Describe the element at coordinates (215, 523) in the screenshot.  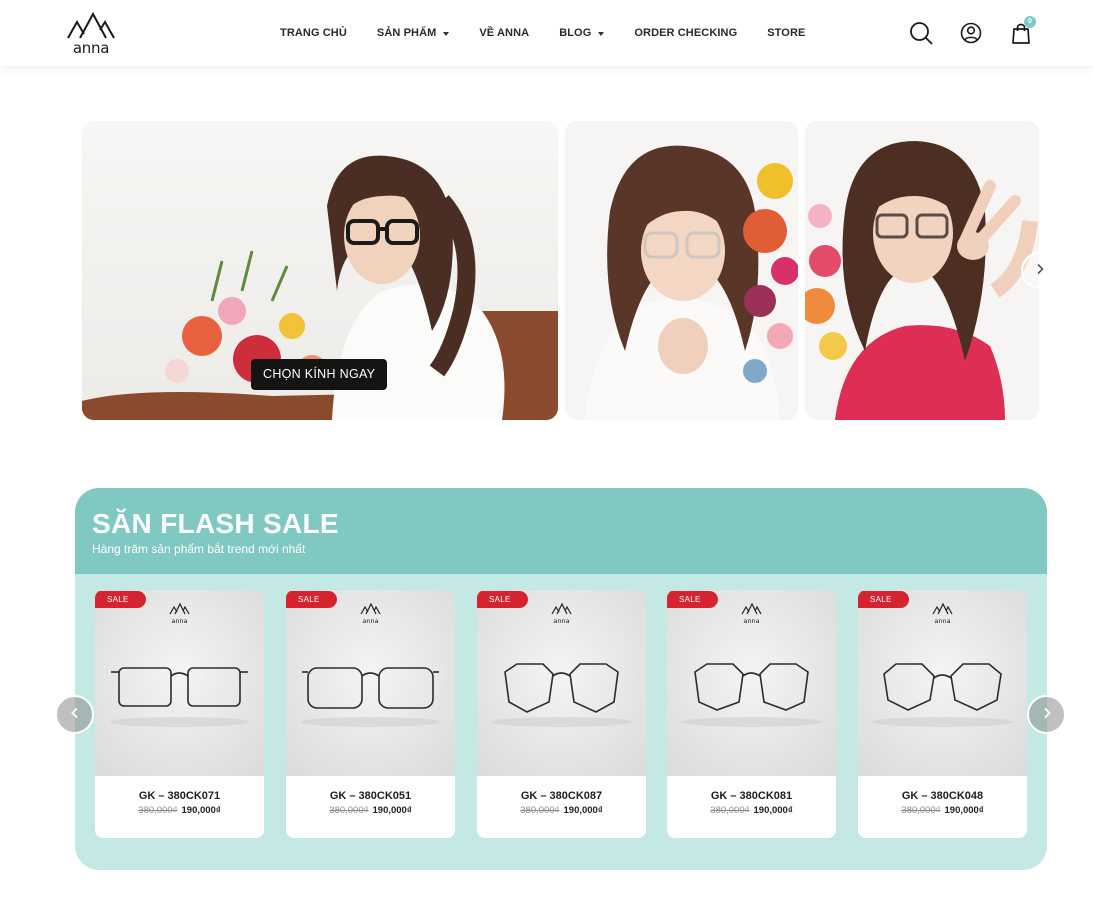
I see `flash-sale-title: SĂN FLASH SALE` at that location.